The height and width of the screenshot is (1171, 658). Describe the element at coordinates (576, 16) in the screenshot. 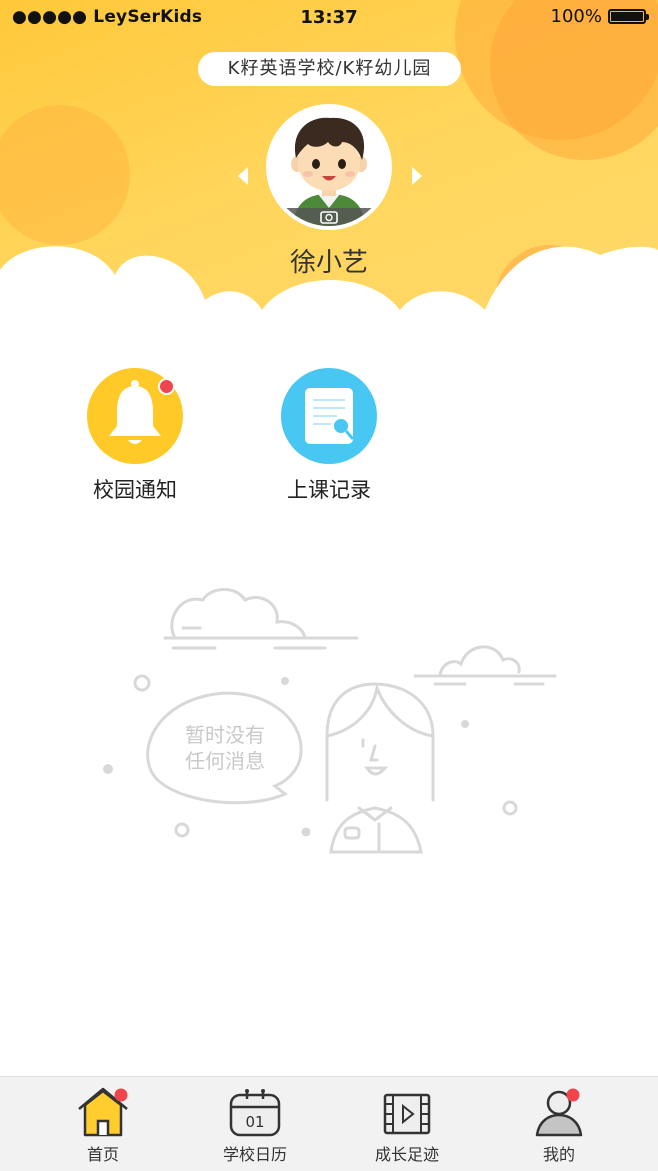

I see `battery-percent: 100%` at that location.